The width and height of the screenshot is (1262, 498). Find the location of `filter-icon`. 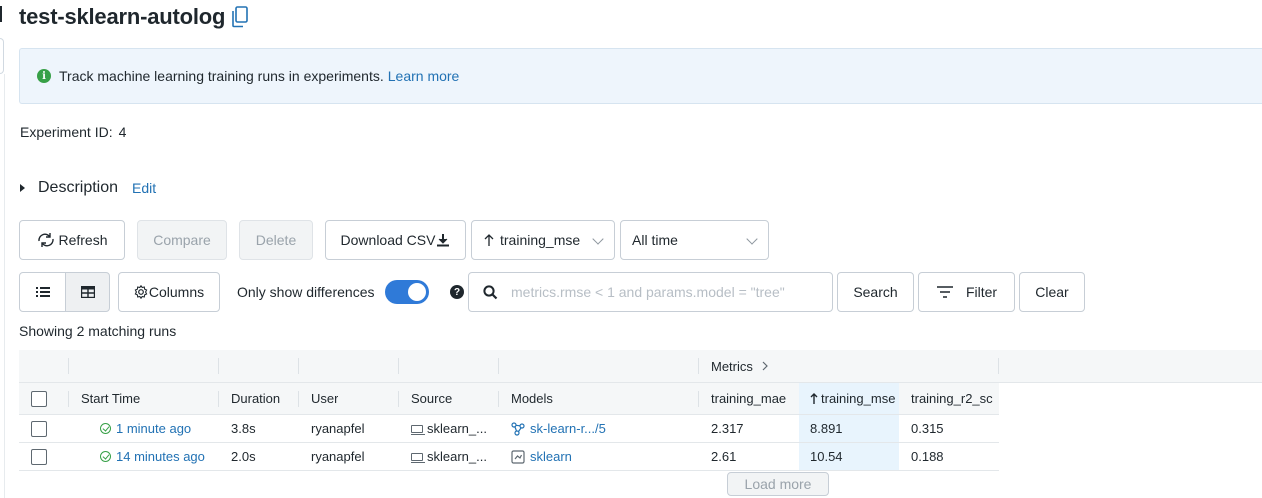

filter-icon is located at coordinates (944, 292).